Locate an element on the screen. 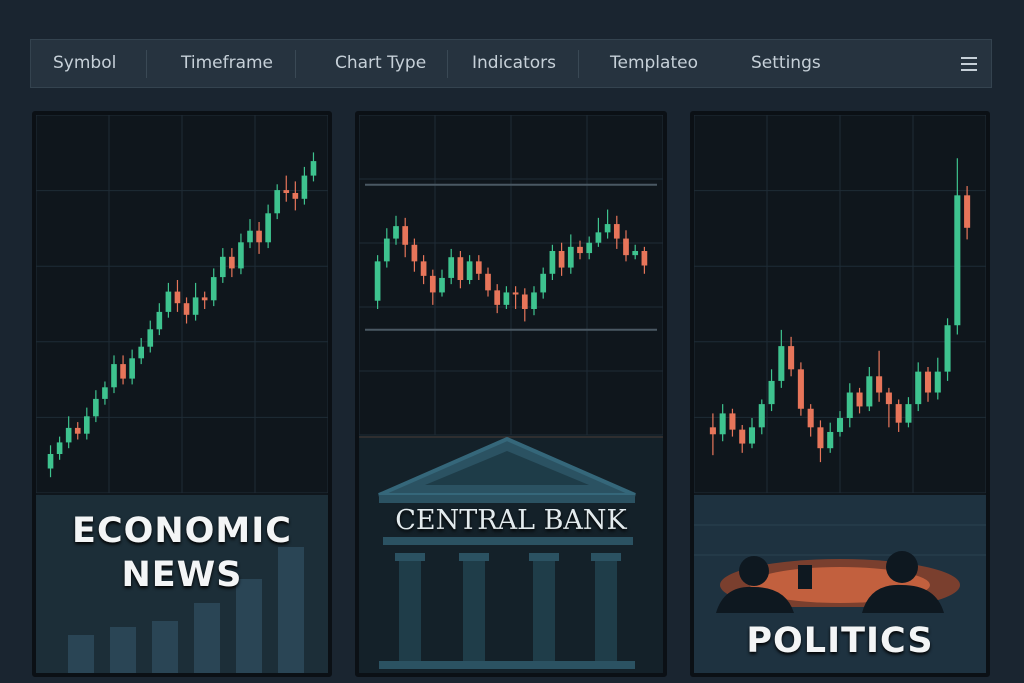  microphone-icon is located at coordinates (805, 577).